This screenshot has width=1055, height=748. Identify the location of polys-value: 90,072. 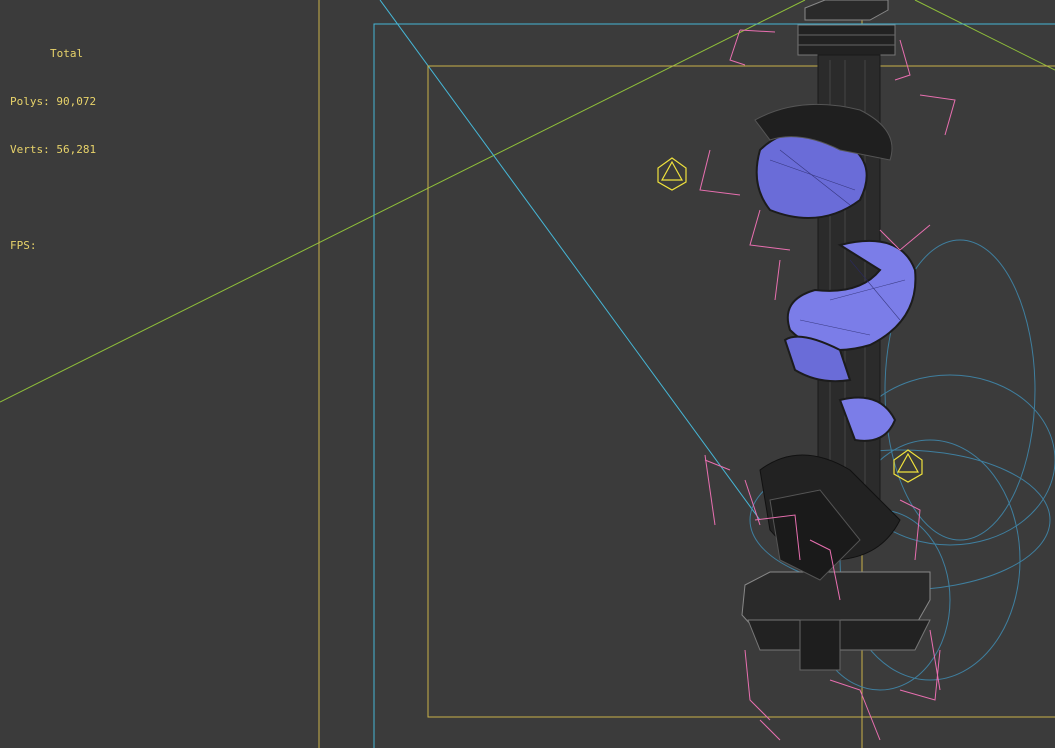
(76, 101).